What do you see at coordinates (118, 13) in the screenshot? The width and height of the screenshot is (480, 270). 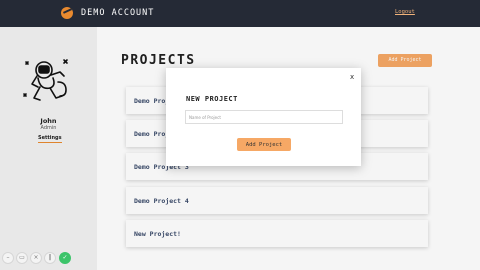 I see `app-title: DEMO ACCOUNT` at bounding box center [118, 13].